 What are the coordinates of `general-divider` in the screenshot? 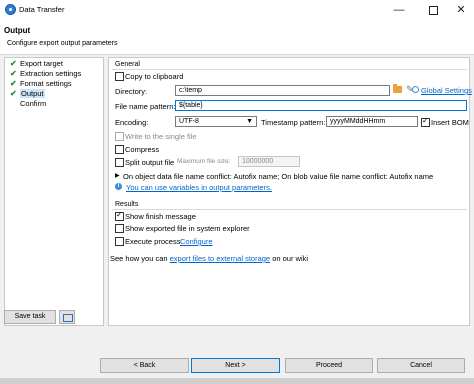 It's located at (289, 69).